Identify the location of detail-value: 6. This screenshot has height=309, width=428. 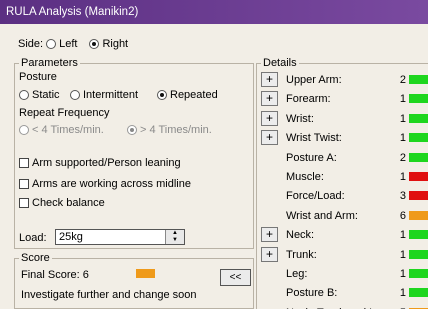
(402, 215).